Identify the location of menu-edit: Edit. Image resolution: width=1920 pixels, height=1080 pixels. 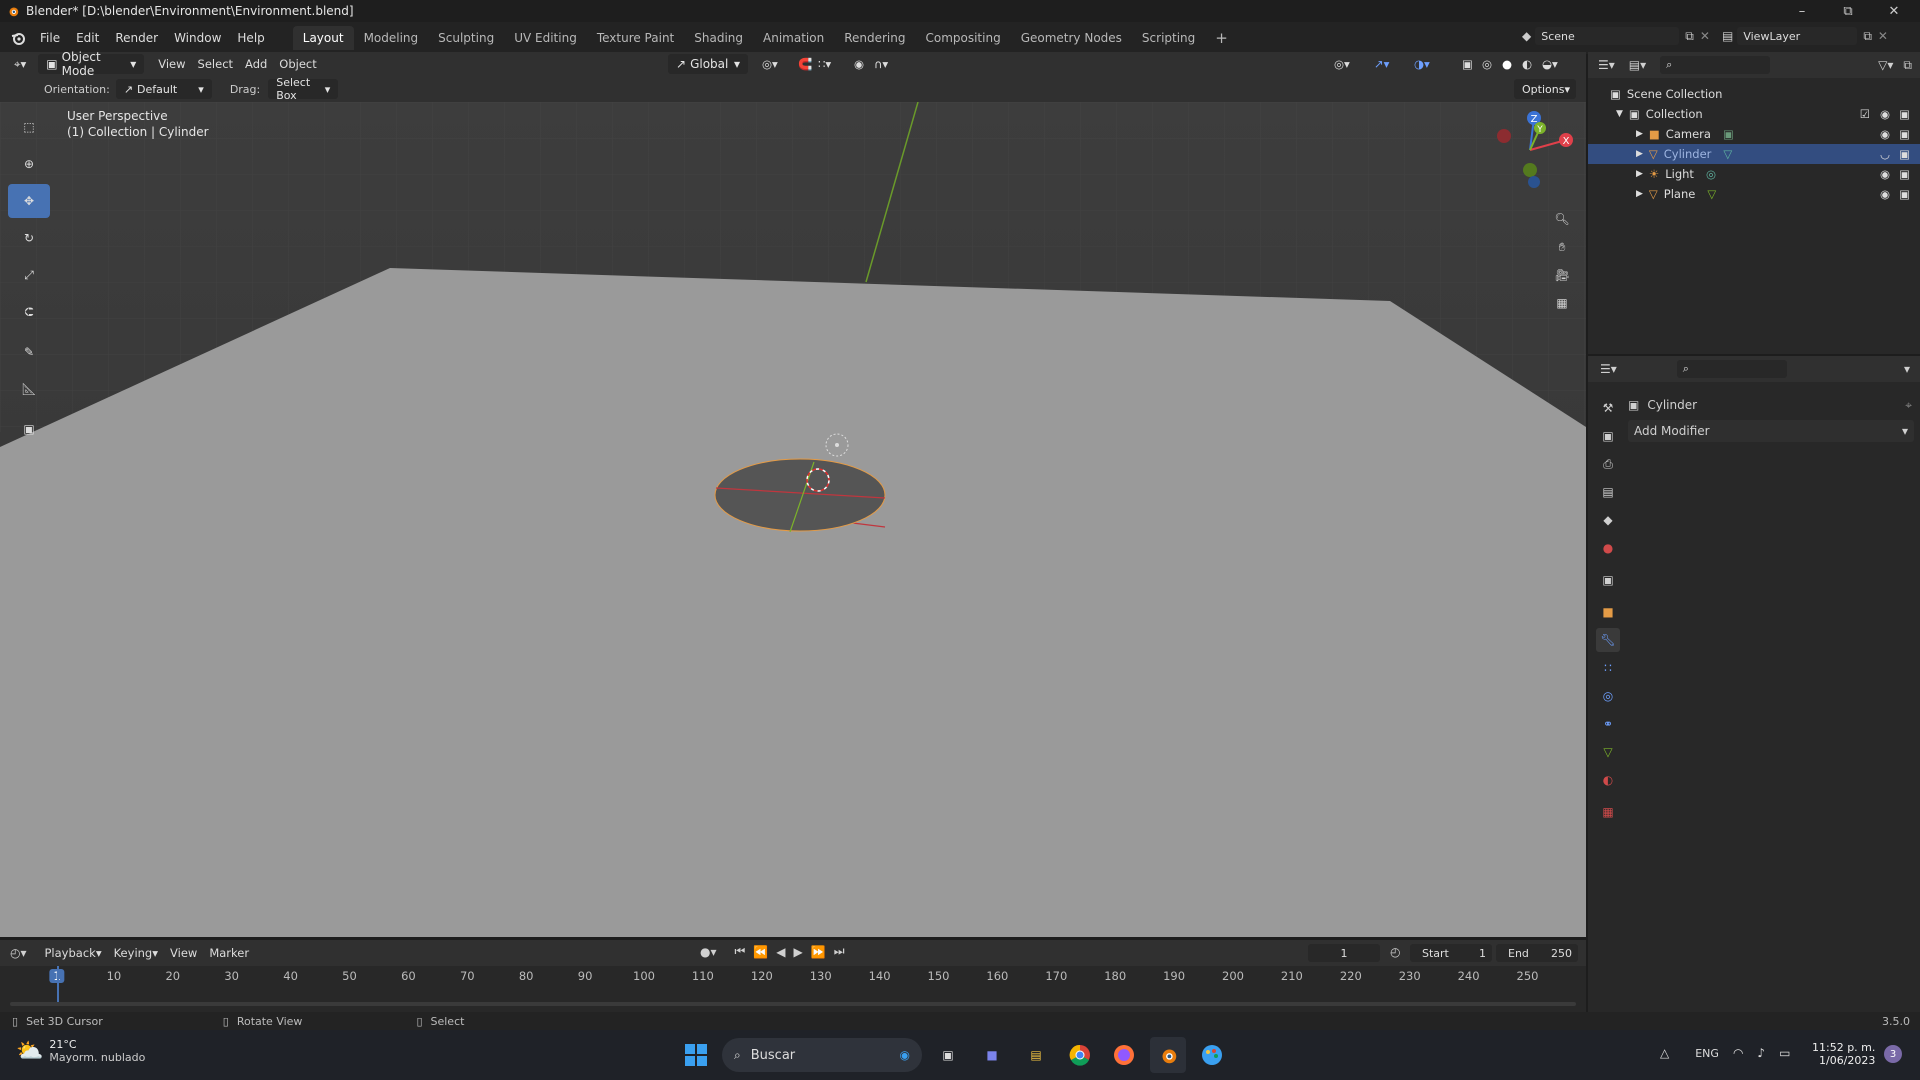
(87, 38).